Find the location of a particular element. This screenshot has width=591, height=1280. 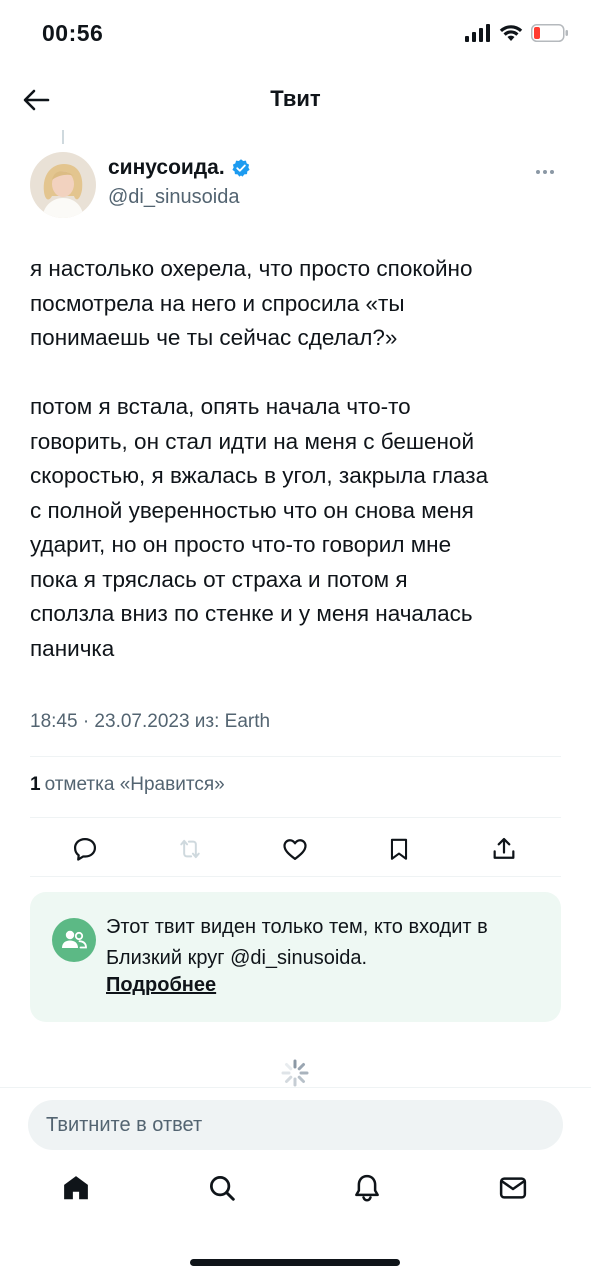

avatar is located at coordinates (63, 185).